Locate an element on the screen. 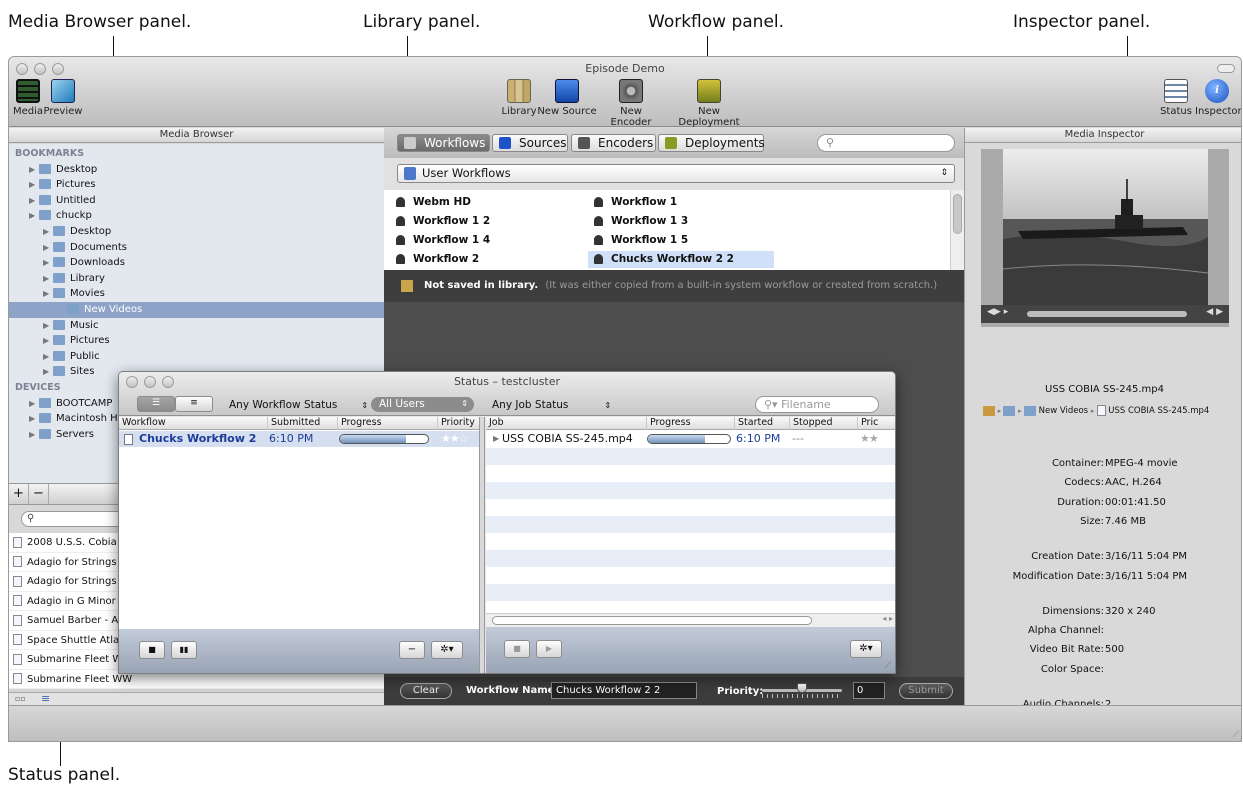 The height and width of the screenshot is (791, 1243). tab-deployments: Deployments is located at coordinates (711, 143).